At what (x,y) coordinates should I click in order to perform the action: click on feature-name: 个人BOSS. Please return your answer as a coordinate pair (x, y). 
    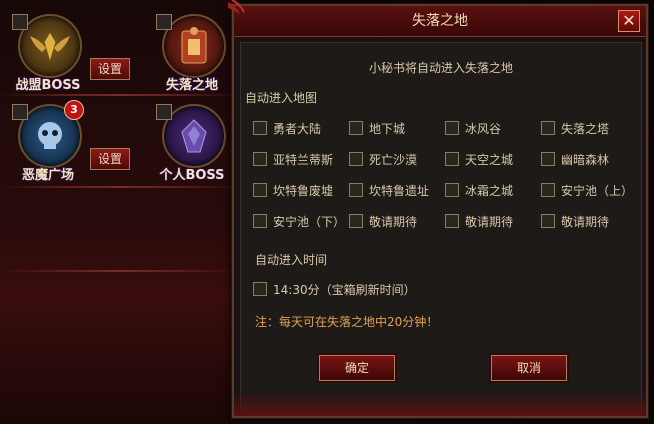
    Looking at the image, I should click on (192, 175).